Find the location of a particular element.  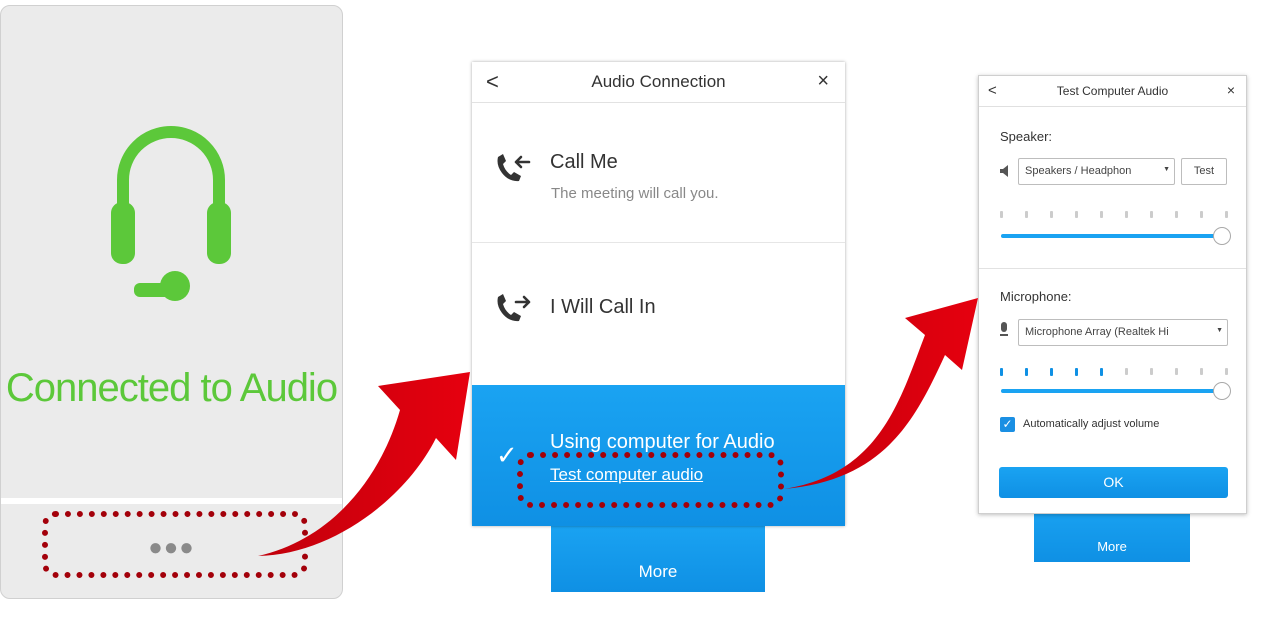

arrow-to-audio-connection is located at coordinates (364, 464).